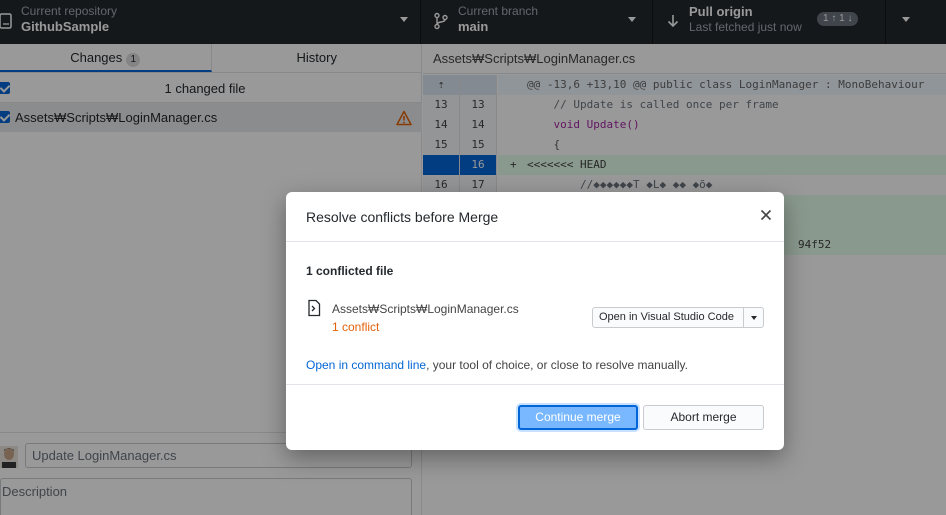  I want to click on dialog-title: Resolve conflicts before Merge, so click(402, 217).